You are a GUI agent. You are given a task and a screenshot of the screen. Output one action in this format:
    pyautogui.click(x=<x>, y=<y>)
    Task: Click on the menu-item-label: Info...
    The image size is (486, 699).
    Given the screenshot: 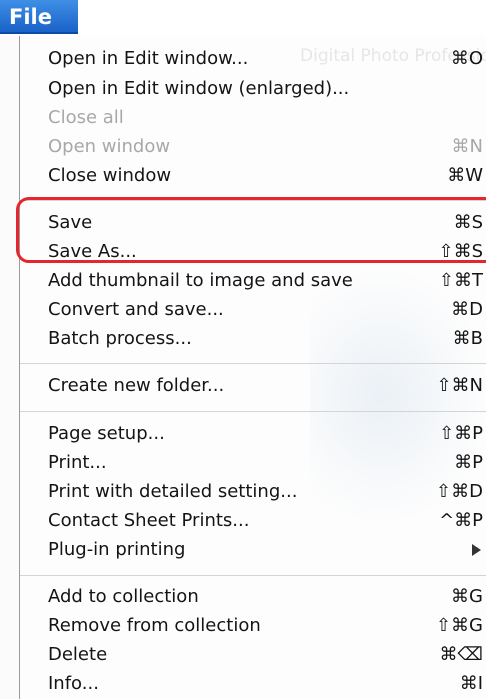 What is the action you would take?
    pyautogui.click(x=73, y=683)
    